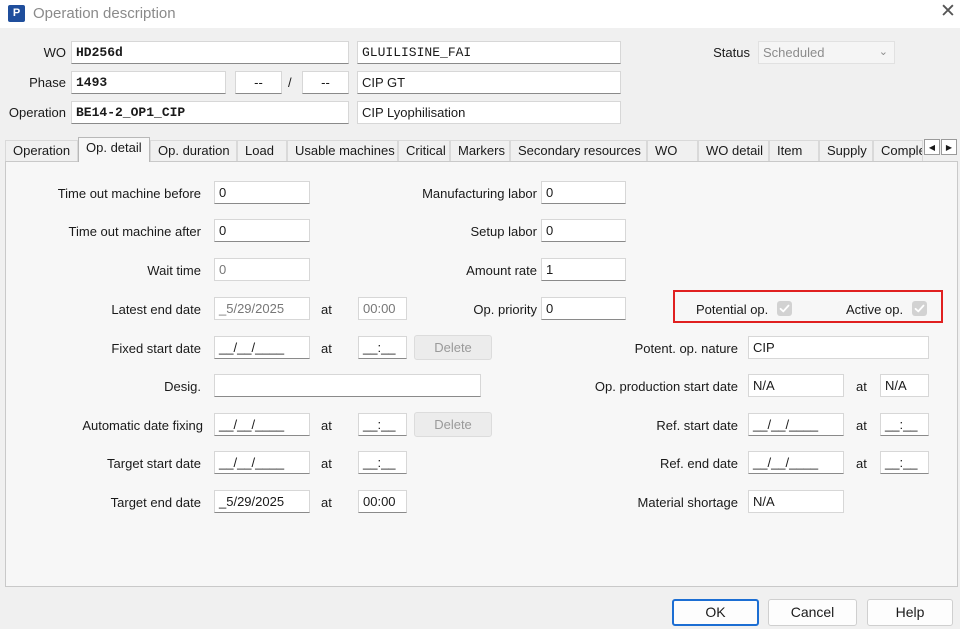 The height and width of the screenshot is (629, 960). What do you see at coordinates (583, 230) in the screenshot?
I see `setup-labor-input: 0` at bounding box center [583, 230].